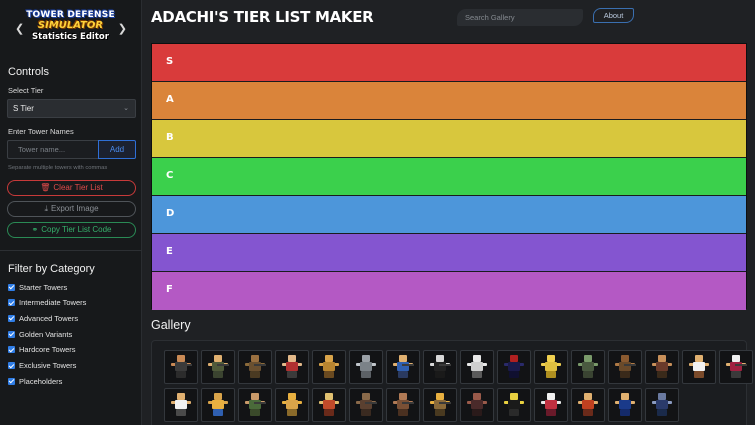 The width and height of the screenshot is (755, 425). Describe the element at coordinates (46, 208) in the screenshot. I see `download-icon: ⤓` at that location.